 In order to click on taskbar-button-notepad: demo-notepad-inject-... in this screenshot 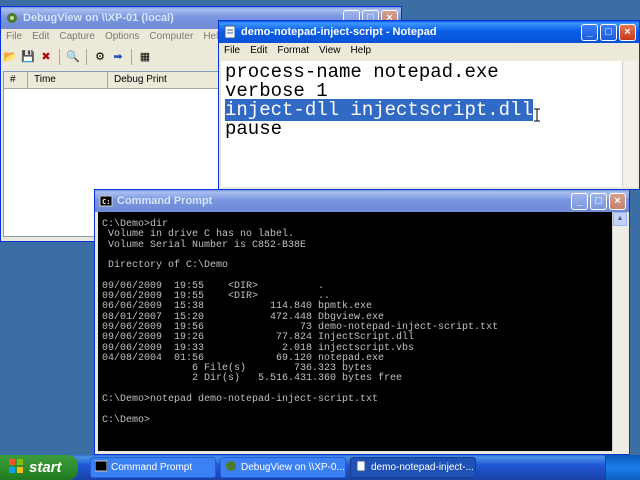, I will do `click(413, 467)`.